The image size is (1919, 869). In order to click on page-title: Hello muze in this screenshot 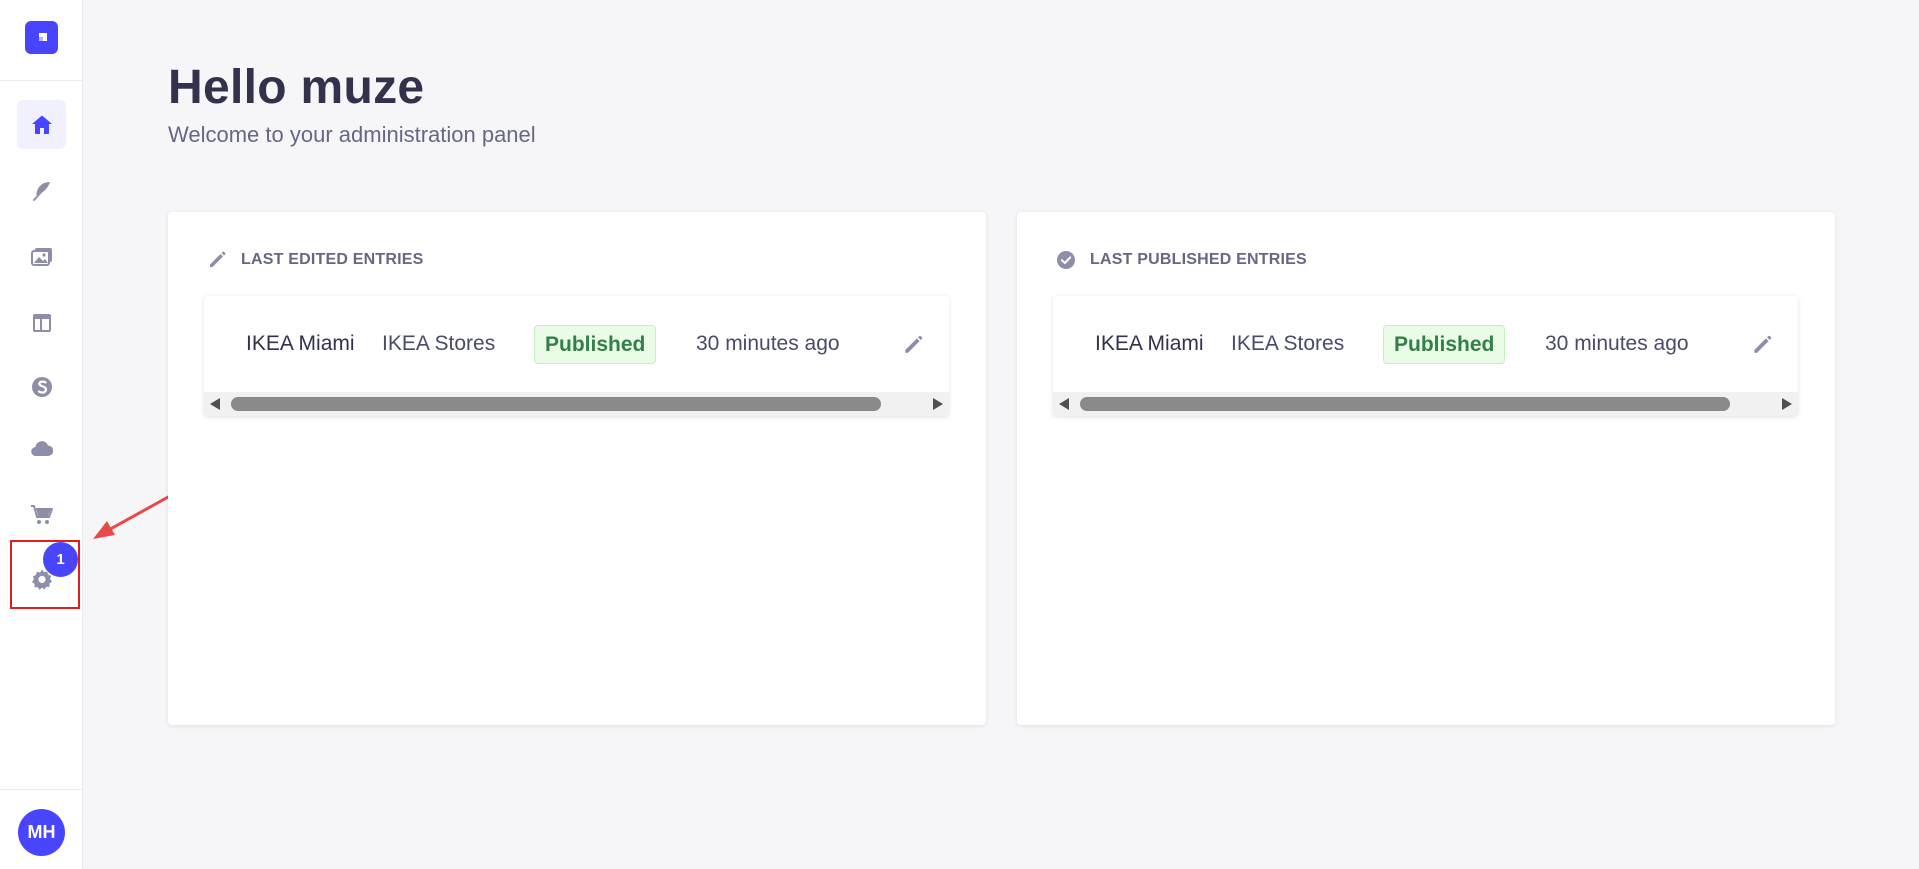, I will do `click(296, 87)`.